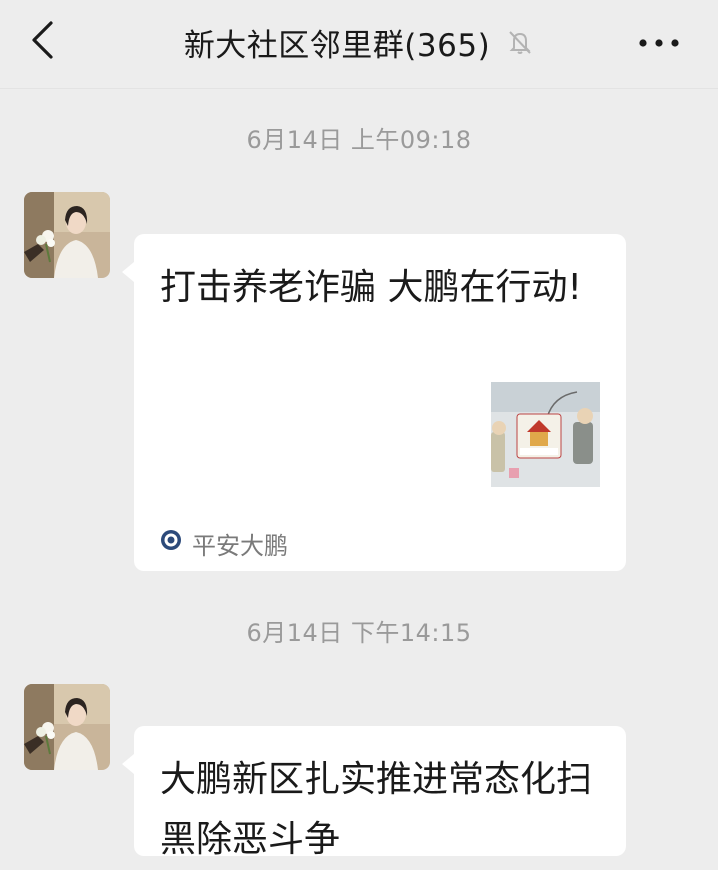 The image size is (718, 870). Describe the element at coordinates (520, 42) in the screenshot. I see `bell-off-icon` at that location.